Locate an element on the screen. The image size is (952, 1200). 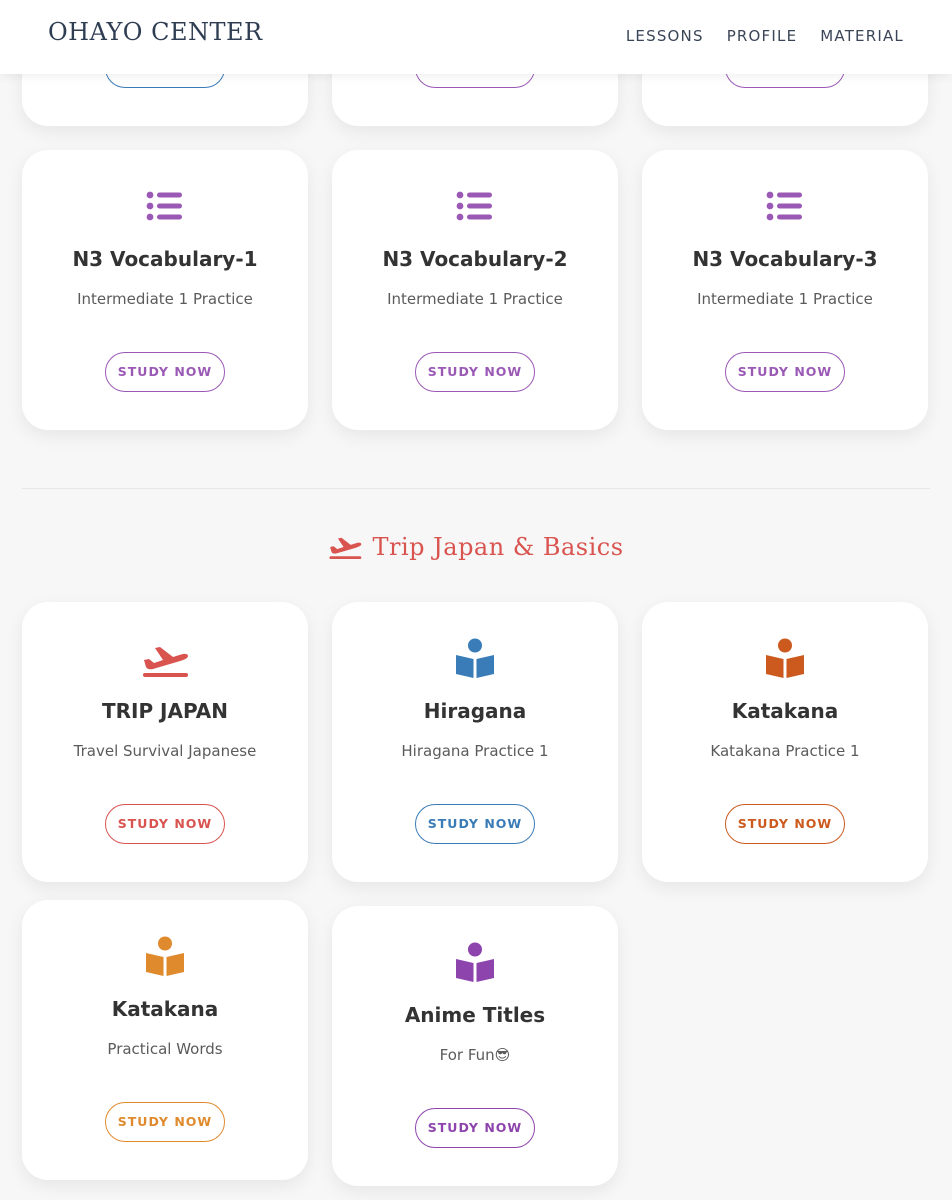
lesson-card-anime-titles: Anime Titles For Fun😎 STUDY NOW is located at coordinates (475, 1046).